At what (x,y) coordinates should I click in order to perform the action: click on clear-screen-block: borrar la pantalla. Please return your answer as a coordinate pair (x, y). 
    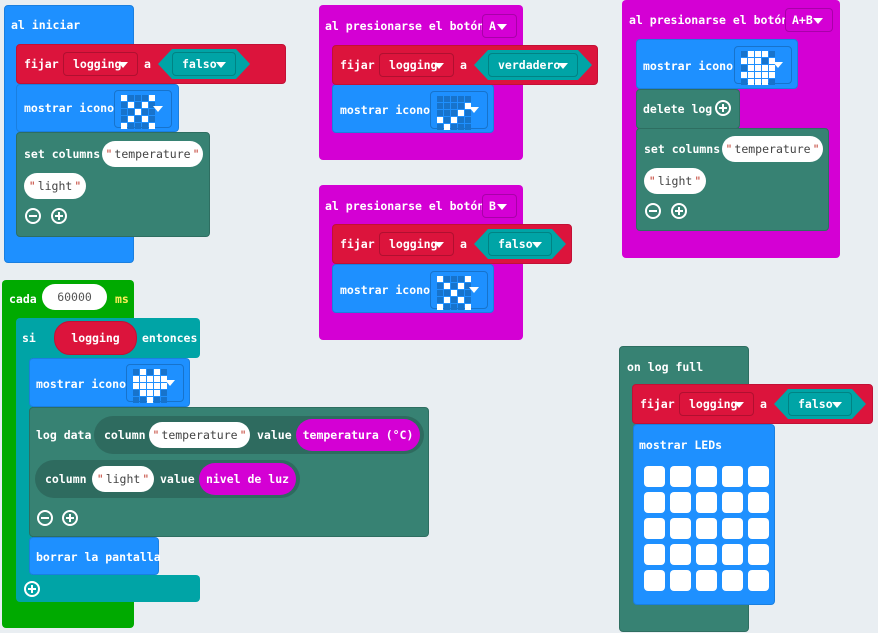
    Looking at the image, I should click on (95, 556).